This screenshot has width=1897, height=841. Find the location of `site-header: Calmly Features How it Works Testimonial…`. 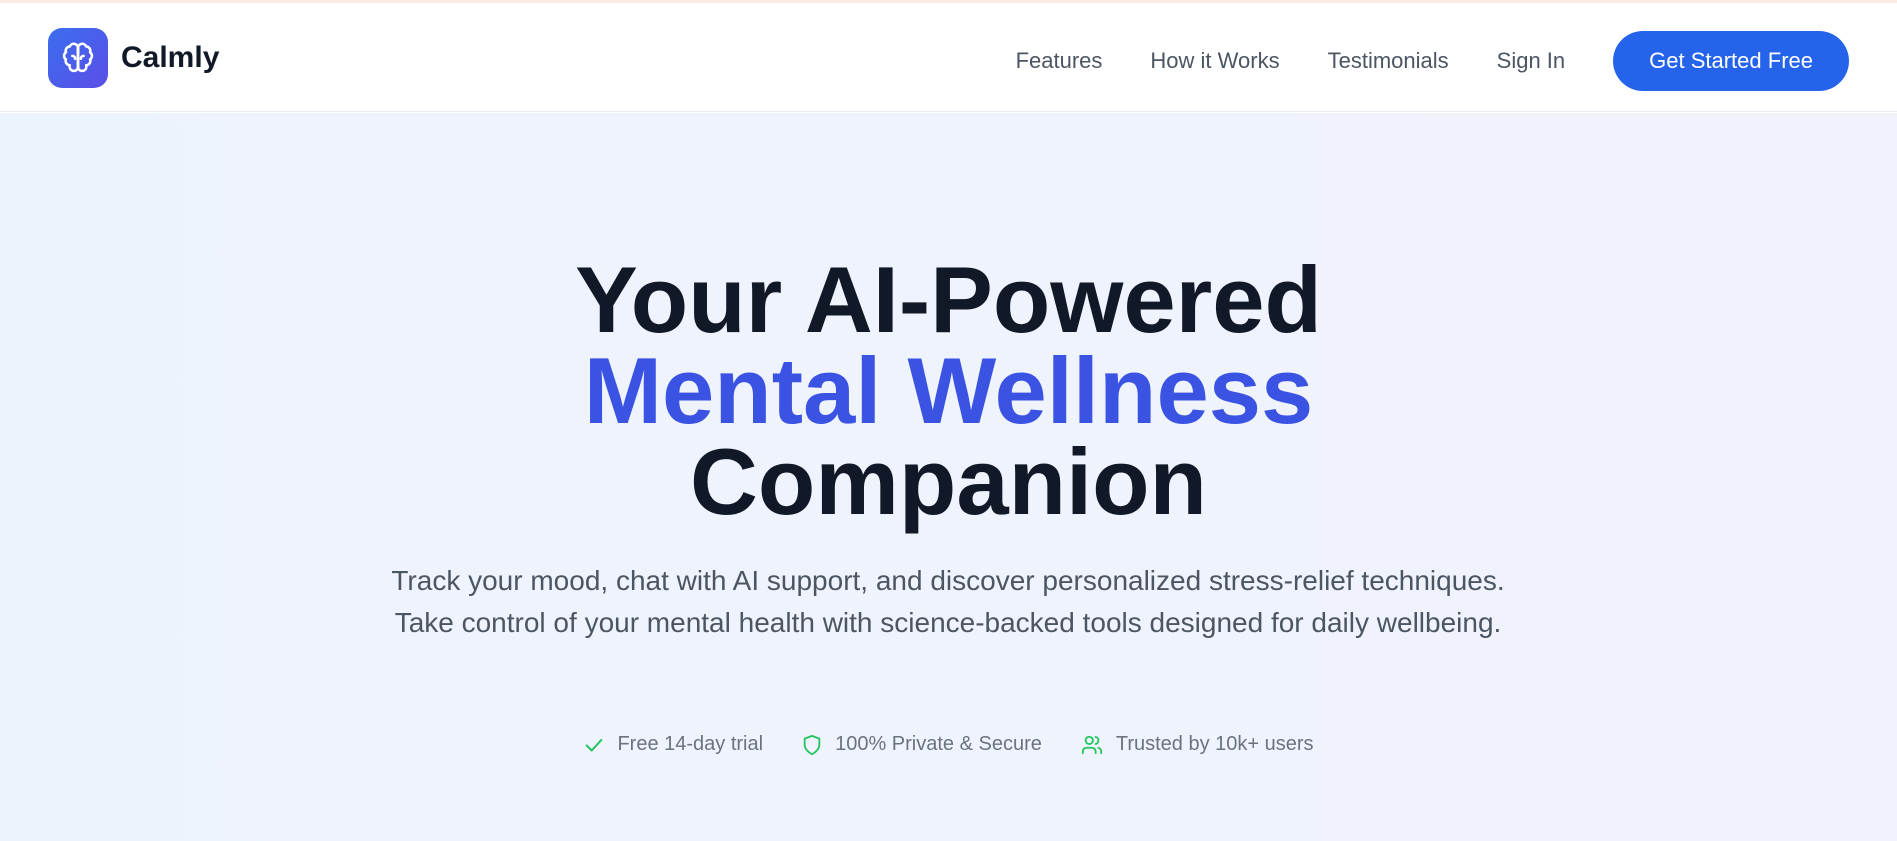

site-header: Calmly Features How it Works Testimonial… is located at coordinates (948, 57).